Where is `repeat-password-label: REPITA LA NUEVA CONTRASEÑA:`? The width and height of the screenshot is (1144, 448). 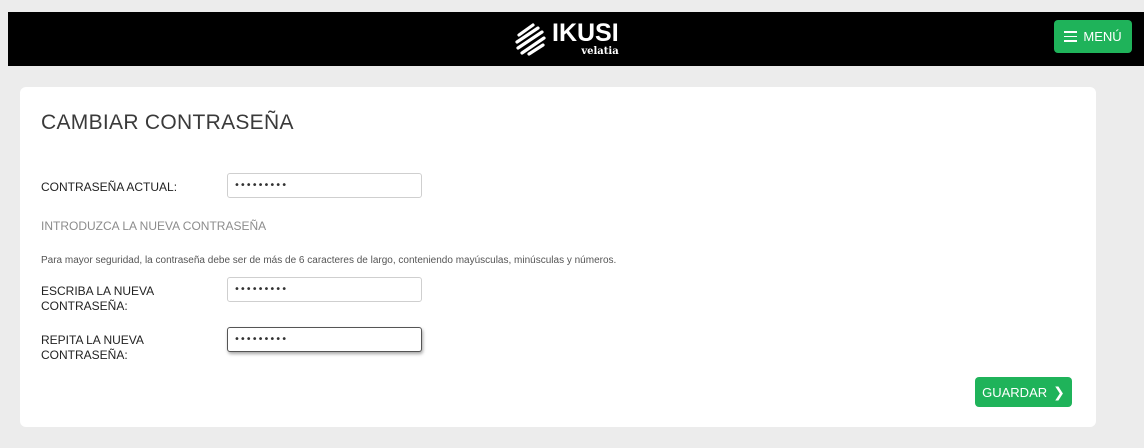
repeat-password-label: REPITA LA NUEVA CONTRASEÑA: is located at coordinates (92, 348).